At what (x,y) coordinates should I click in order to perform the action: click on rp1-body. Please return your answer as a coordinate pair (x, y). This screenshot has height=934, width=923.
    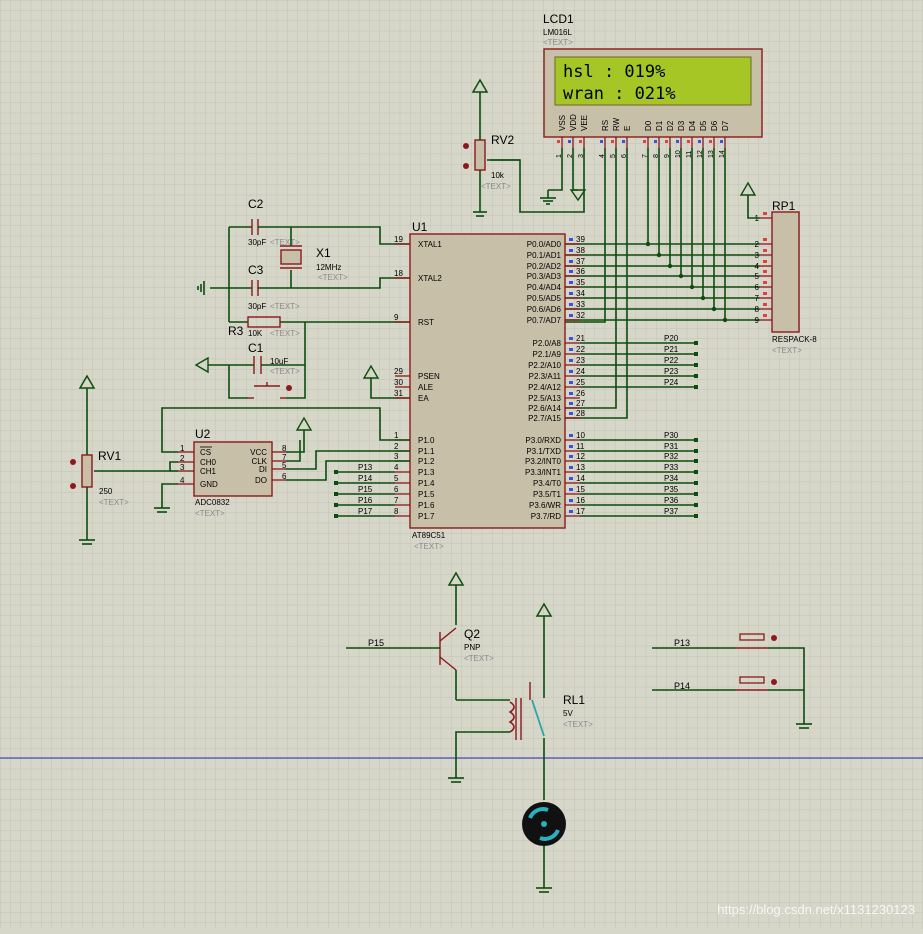
    Looking at the image, I should click on (785, 272).